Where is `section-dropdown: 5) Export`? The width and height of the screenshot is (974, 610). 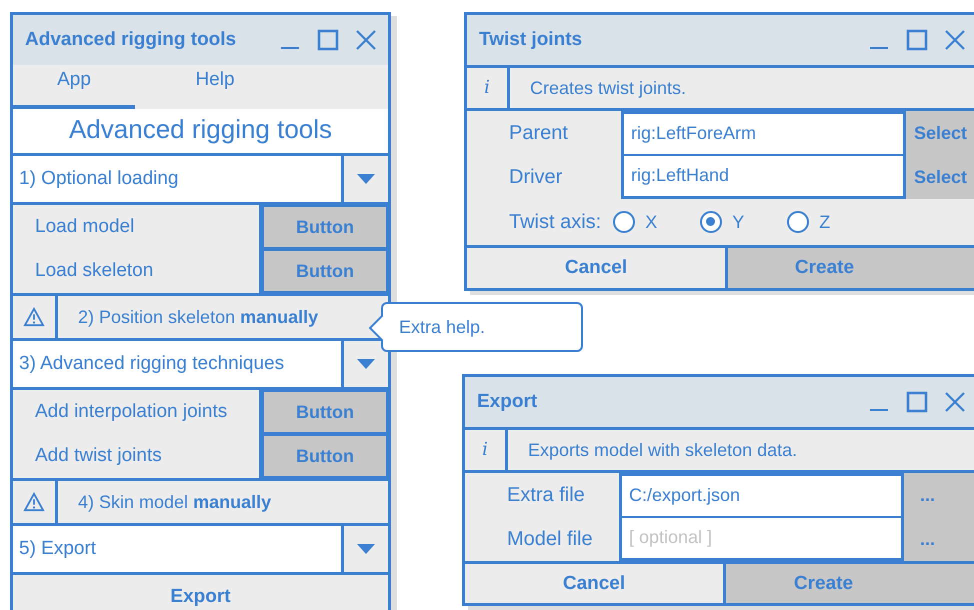
section-dropdown: 5) Export is located at coordinates (178, 549).